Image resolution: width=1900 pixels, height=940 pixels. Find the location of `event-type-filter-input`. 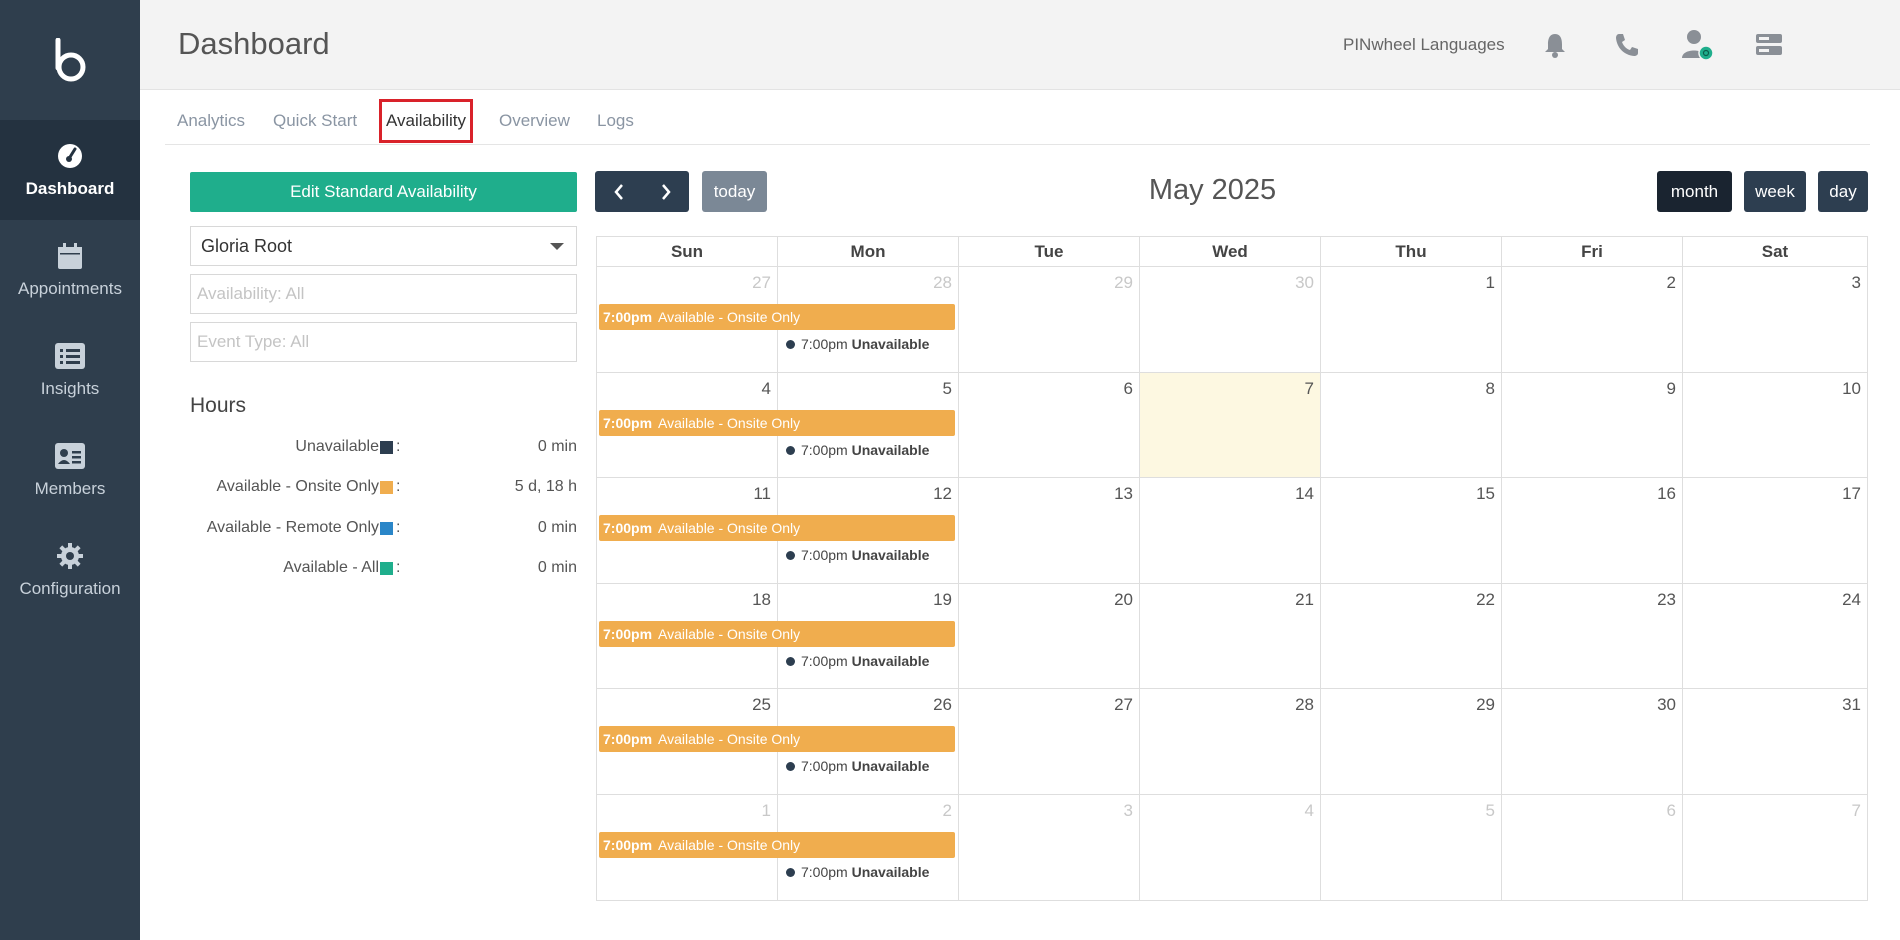

event-type-filter-input is located at coordinates (383, 342).